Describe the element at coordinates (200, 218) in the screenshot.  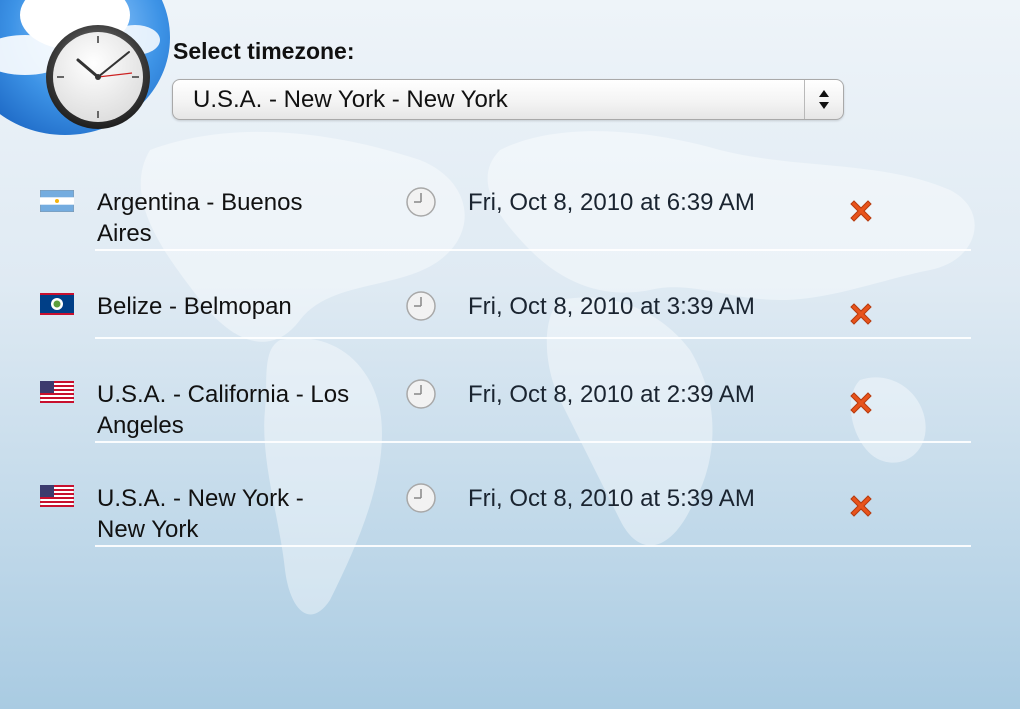
I see `zone-place-name: Argentina - Buenos Aires` at that location.